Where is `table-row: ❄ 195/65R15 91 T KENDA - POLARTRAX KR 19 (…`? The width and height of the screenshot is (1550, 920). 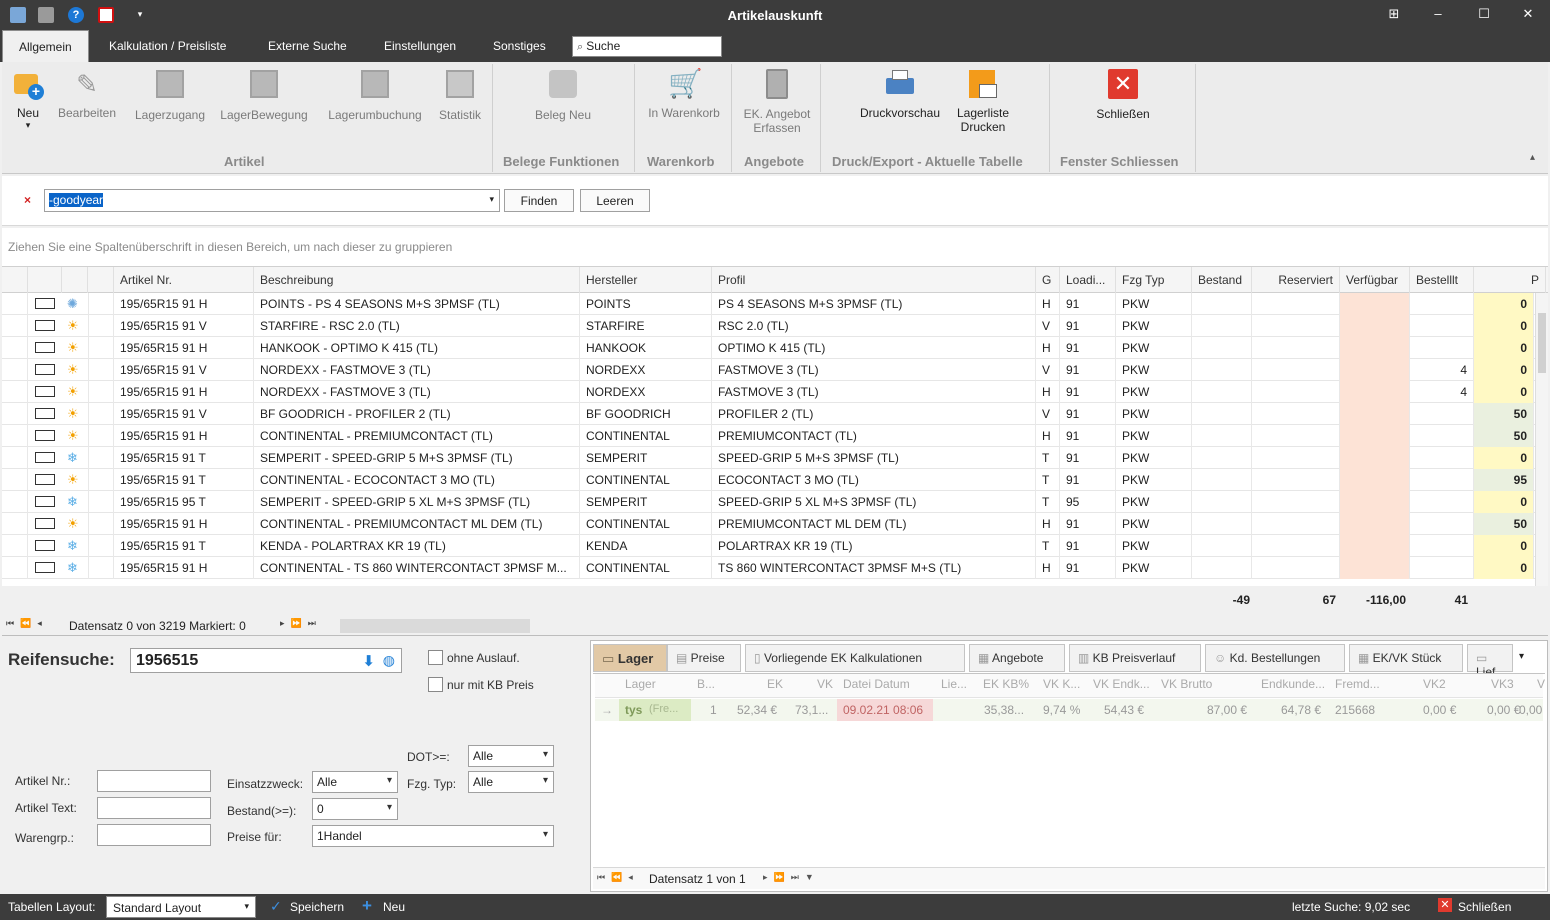
table-row: ❄ 195/65R15 91 T KENDA - POLARTRAX KR 19 (… is located at coordinates (775, 546).